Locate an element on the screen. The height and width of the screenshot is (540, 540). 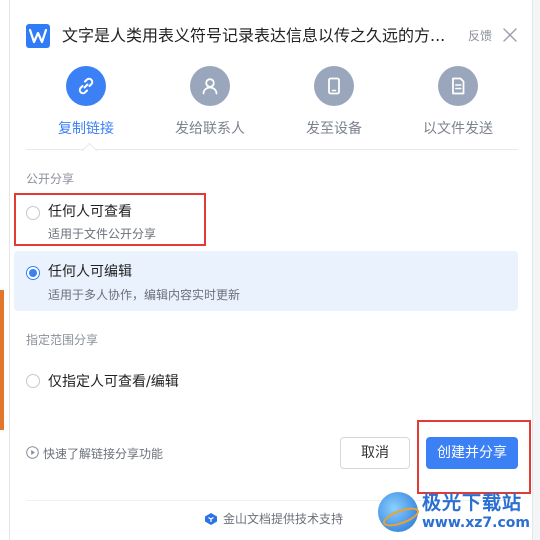
dialog-header: 文字是人类用表义符号记录表达信息以传之久远的方... 反馈 is located at coordinates (272, 36).